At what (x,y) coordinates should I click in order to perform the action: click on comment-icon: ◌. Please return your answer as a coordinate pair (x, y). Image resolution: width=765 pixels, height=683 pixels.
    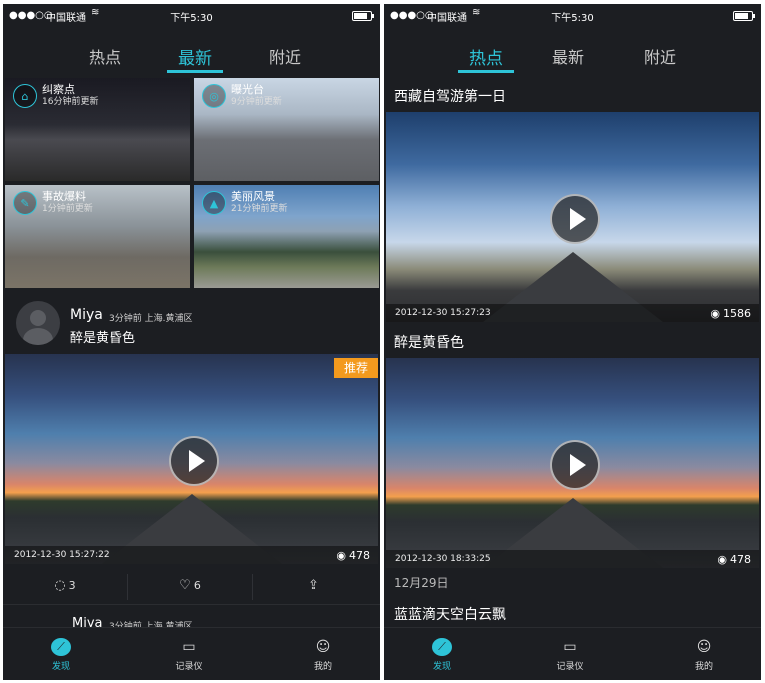
    Looking at the image, I should click on (60, 585).